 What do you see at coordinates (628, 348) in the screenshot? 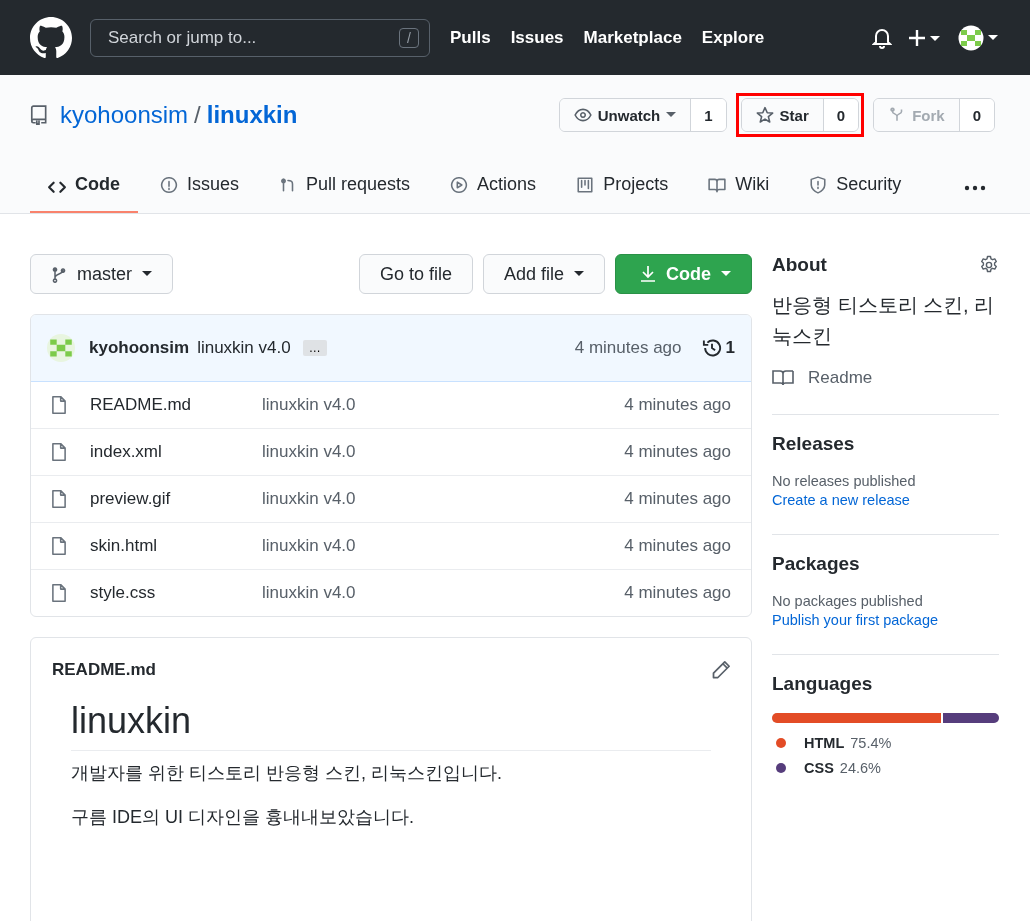
I see `commit-time: 4 minutes ago` at bounding box center [628, 348].